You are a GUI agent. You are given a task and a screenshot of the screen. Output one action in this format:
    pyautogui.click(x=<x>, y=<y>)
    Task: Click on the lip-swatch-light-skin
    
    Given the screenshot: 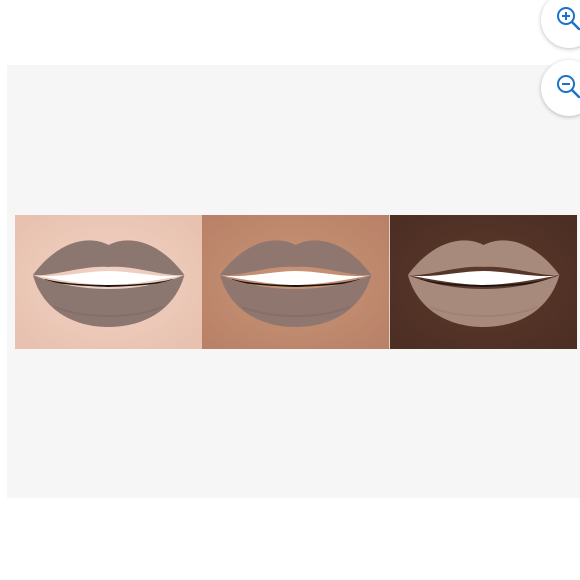 What is the action you would take?
    pyautogui.click(x=109, y=282)
    